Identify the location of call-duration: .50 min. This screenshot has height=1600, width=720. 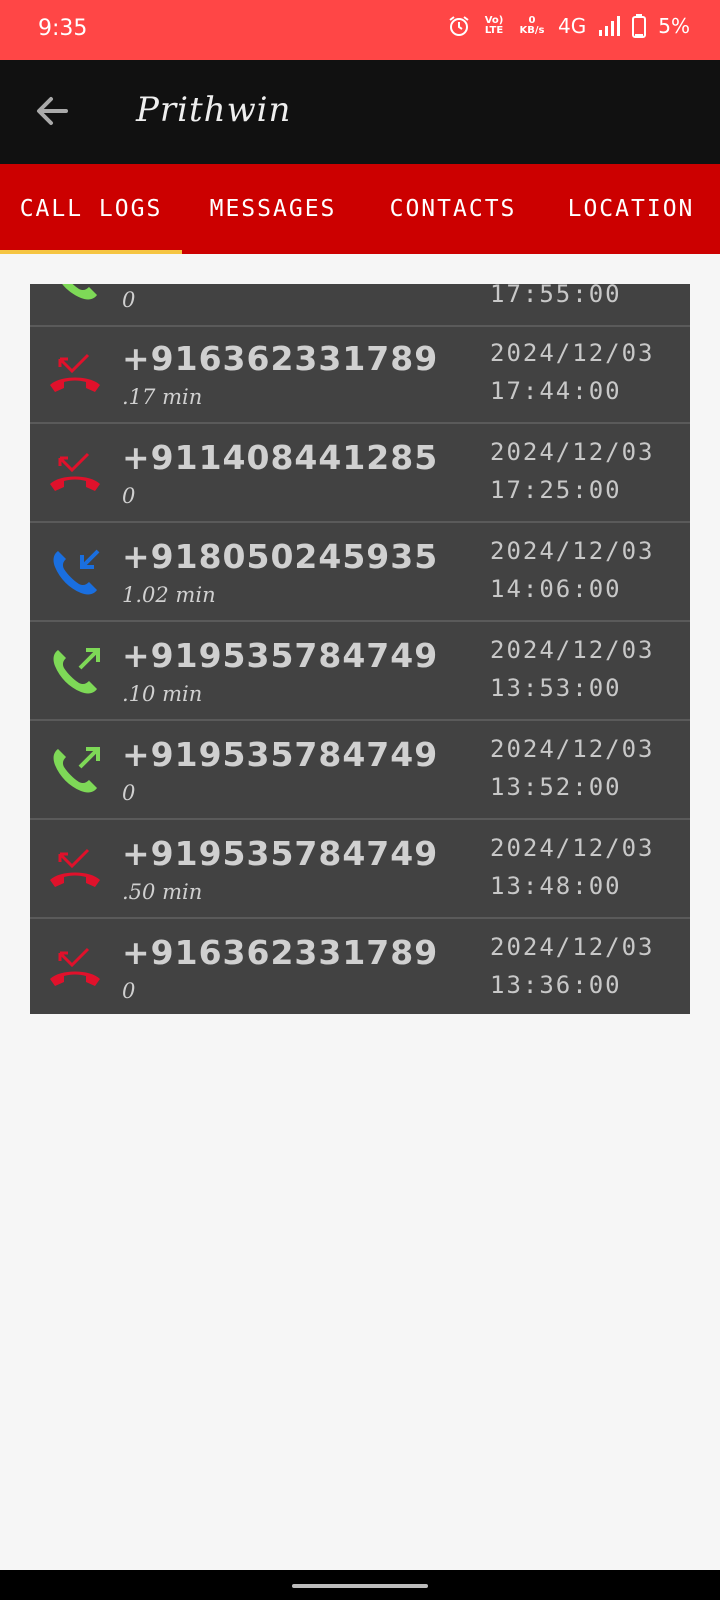
(162, 892).